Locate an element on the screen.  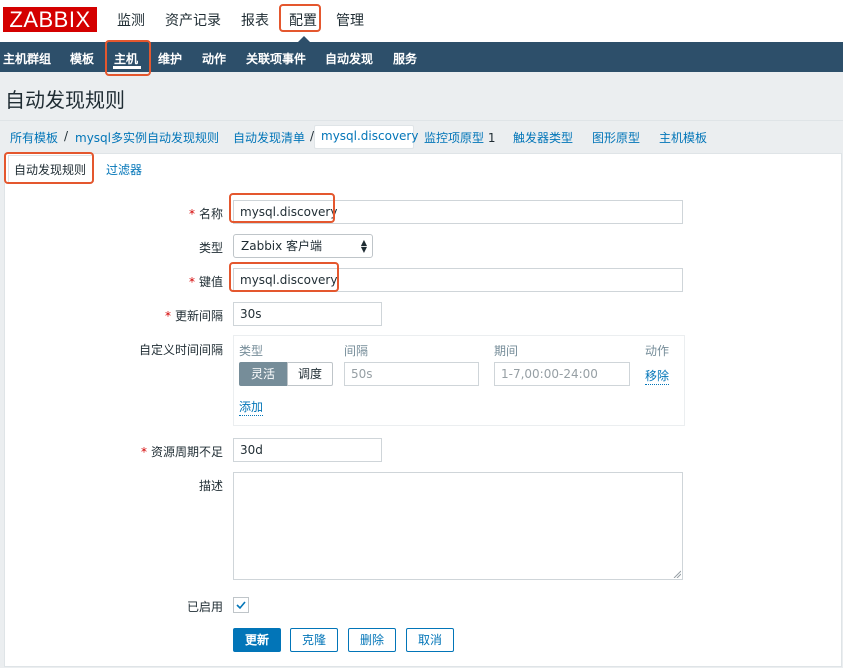
subnav-hosts: 主机 is located at coordinates (126, 58).